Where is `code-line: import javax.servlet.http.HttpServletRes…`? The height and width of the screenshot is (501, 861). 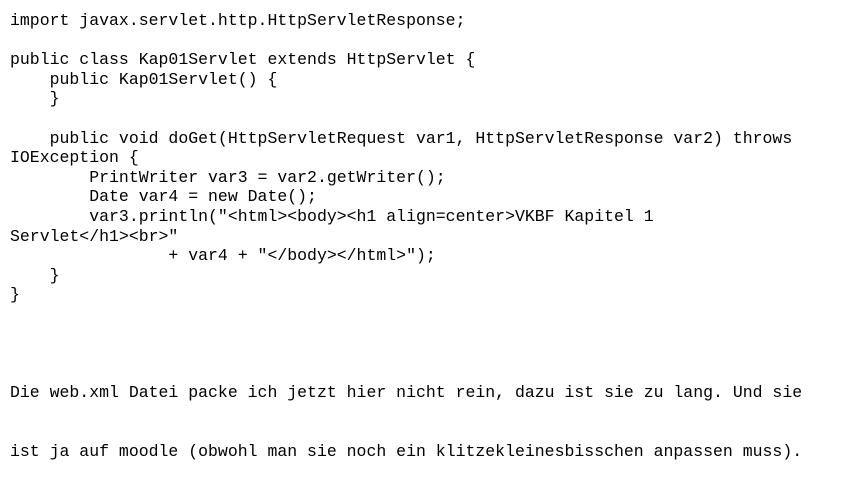
code-line: import javax.servlet.http.HttpServletRes… is located at coordinates (238, 20).